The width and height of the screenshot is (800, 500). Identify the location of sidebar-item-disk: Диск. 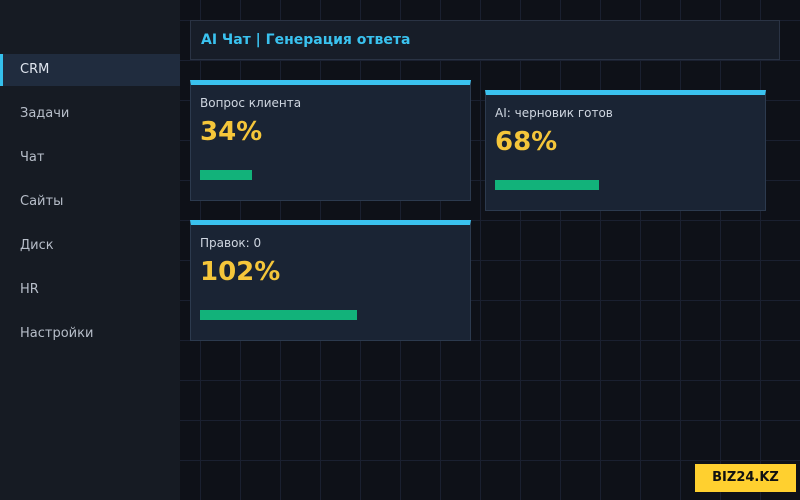
(90, 246).